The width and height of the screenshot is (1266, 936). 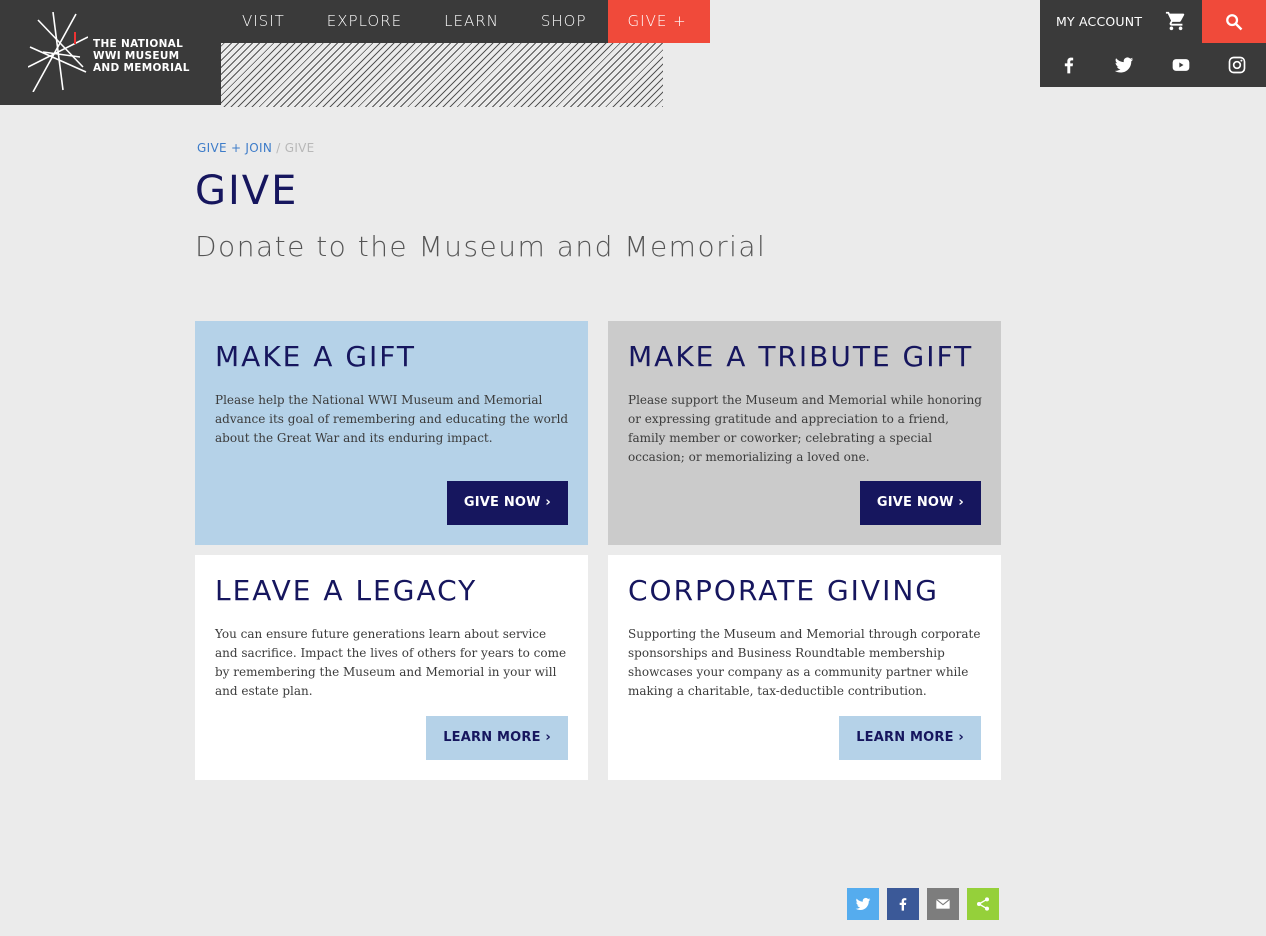 What do you see at coordinates (299, 148) in the screenshot?
I see `breadcrumb-current: GIVE` at bounding box center [299, 148].